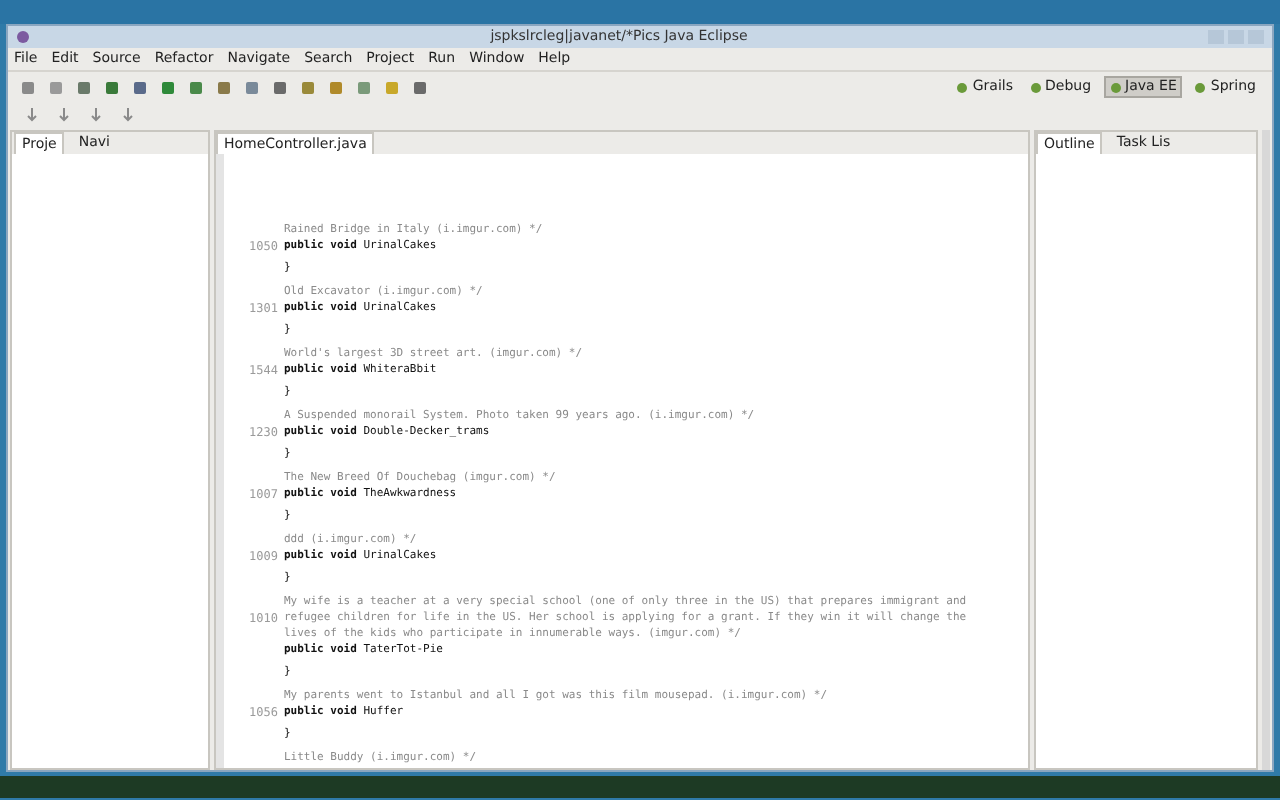 The height and width of the screenshot is (800, 1280). Describe the element at coordinates (23, 37) in the screenshot. I see `window-icon` at that location.